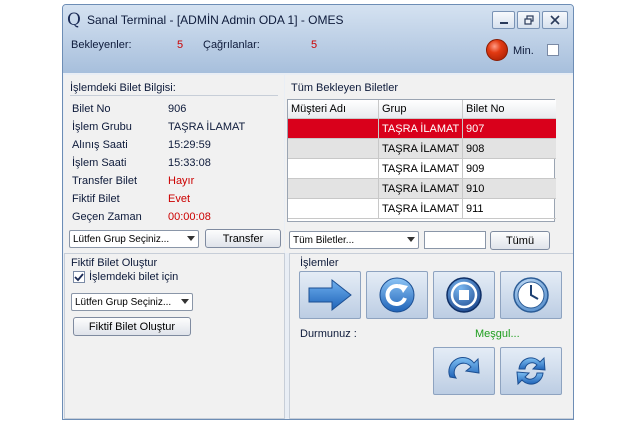 This screenshot has height=426, width=640. I want to click on ticket-info-label: Fiktif Bilet, so click(96, 199).